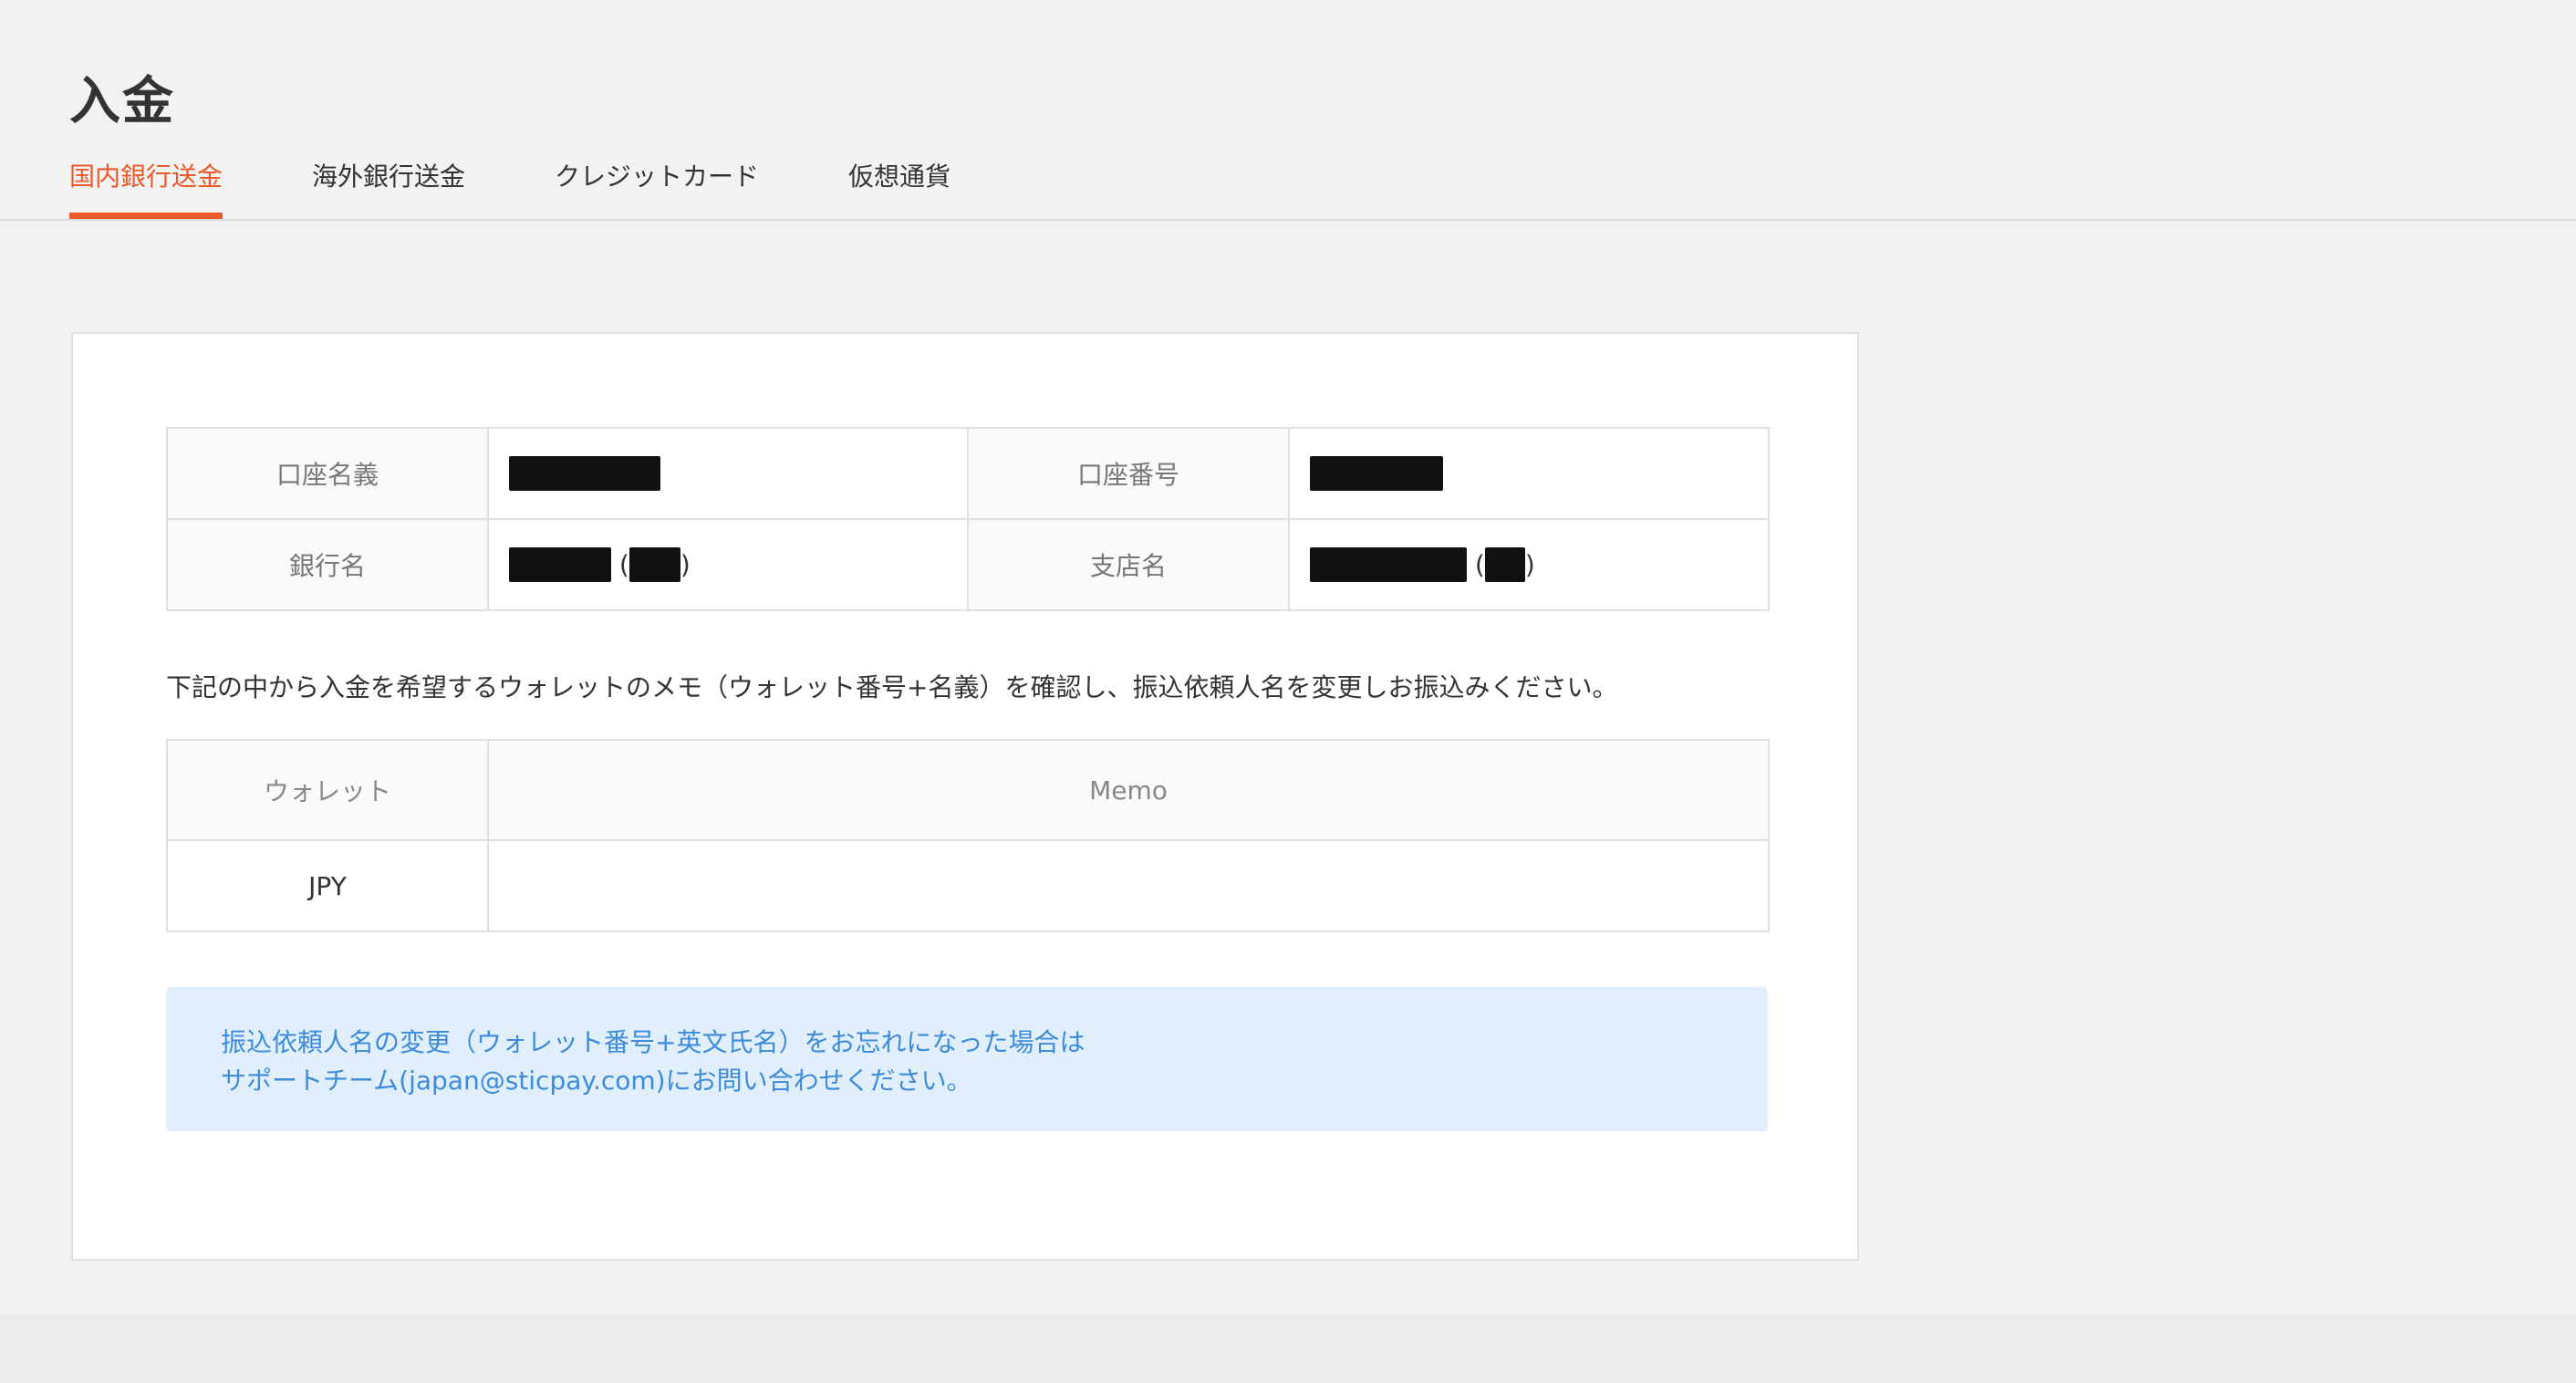 This screenshot has width=2576, height=1383. I want to click on account-name-value, so click(728, 474).